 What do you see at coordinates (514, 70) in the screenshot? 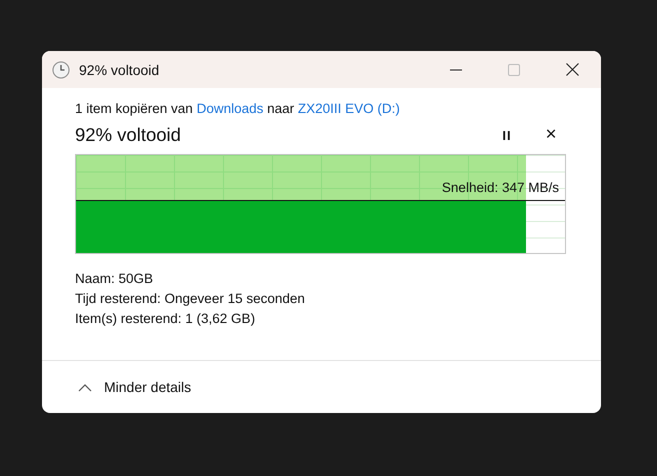
I see `maximize-icon` at bounding box center [514, 70].